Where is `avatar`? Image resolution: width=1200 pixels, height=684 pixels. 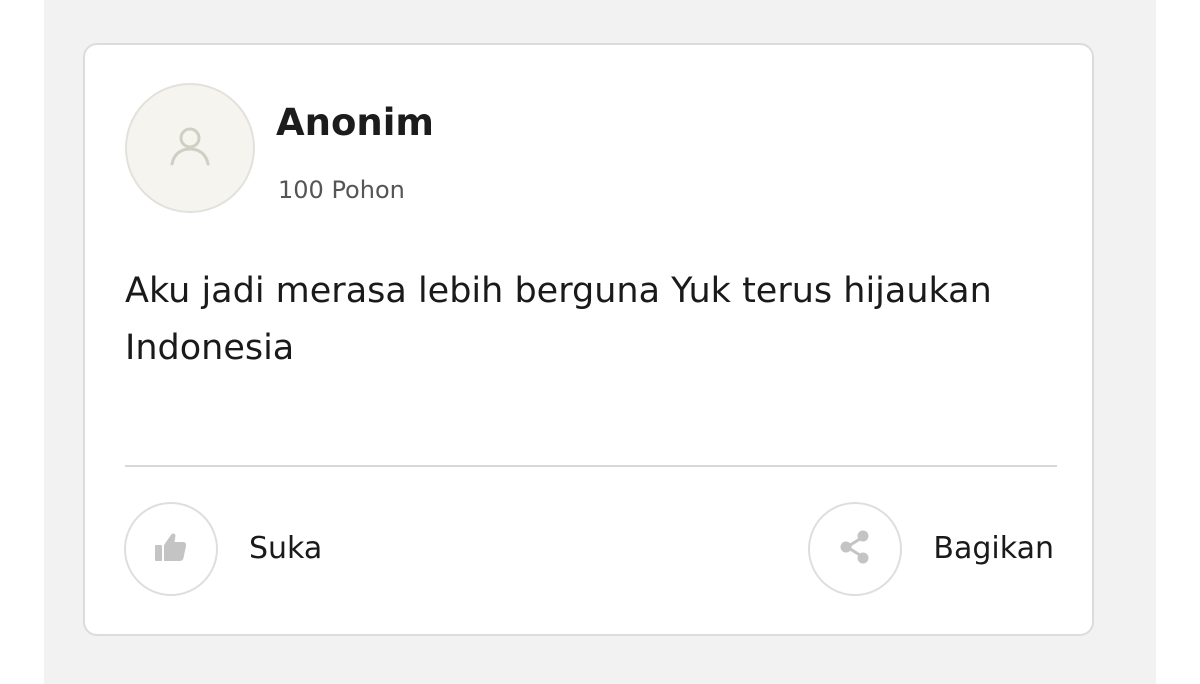 avatar is located at coordinates (190, 148).